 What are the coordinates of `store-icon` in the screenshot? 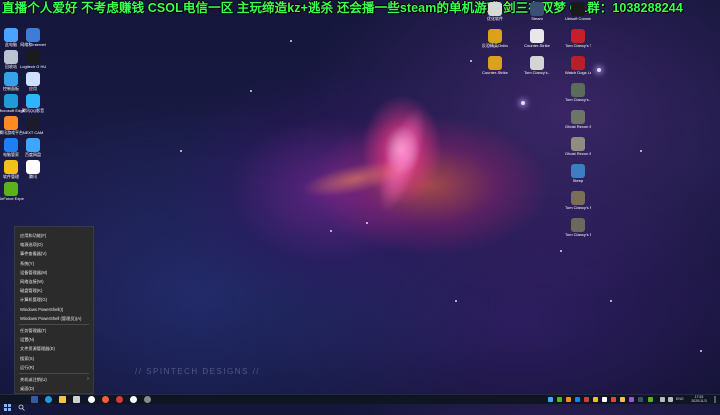 It's located at (76, 399).